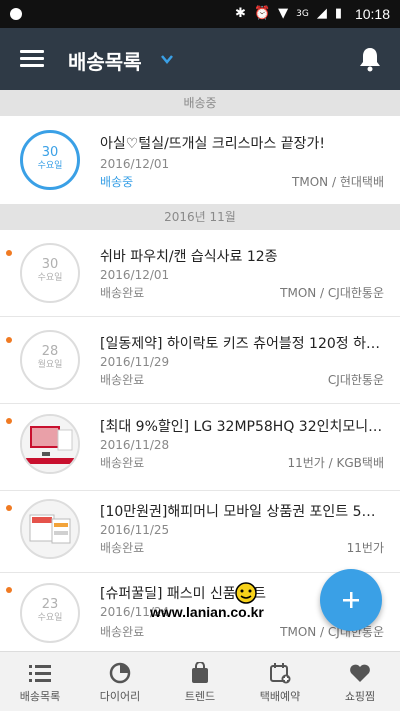 This screenshot has height=711, width=400. What do you see at coordinates (50, 351) in the screenshot?
I see `days-number: 28` at bounding box center [50, 351].